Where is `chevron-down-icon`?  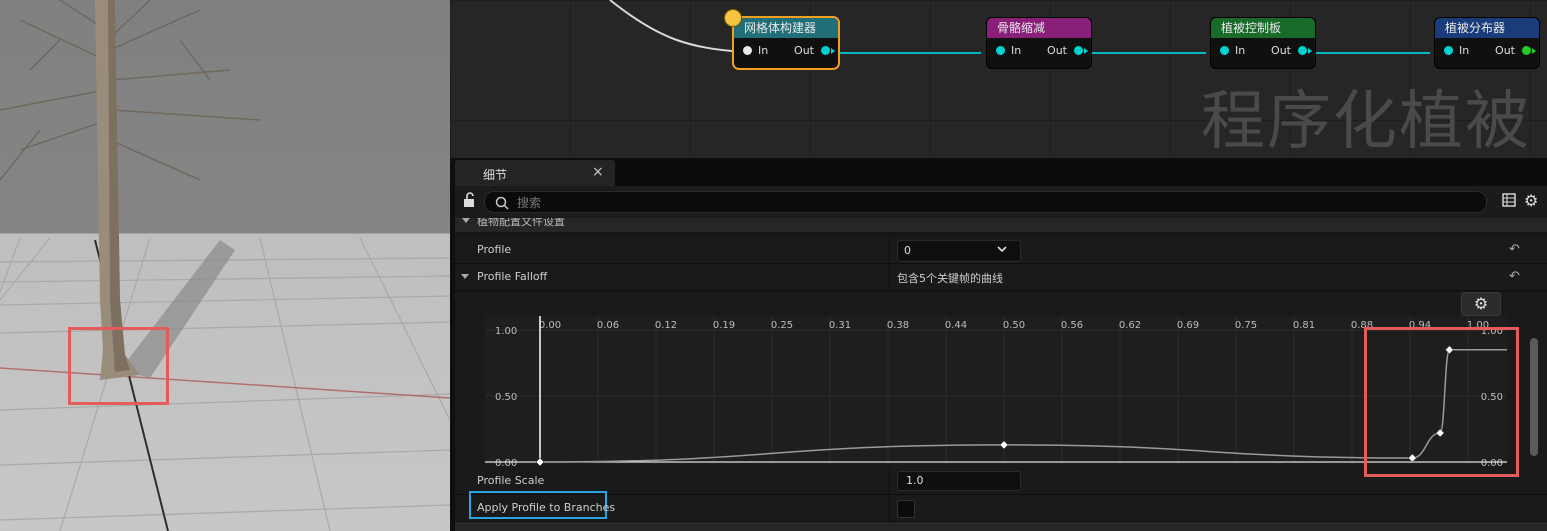 chevron-down-icon is located at coordinates (1002, 250).